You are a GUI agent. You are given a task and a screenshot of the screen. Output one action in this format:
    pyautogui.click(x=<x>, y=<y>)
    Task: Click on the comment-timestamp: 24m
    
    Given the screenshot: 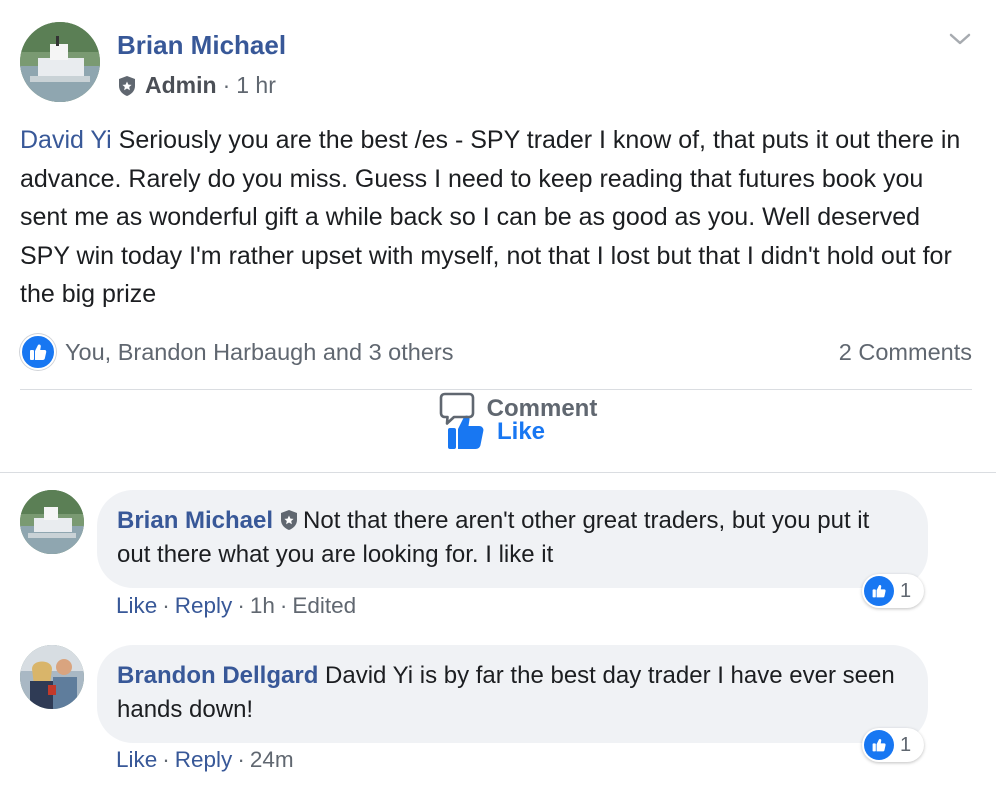 What is the action you would take?
    pyautogui.click(x=272, y=759)
    